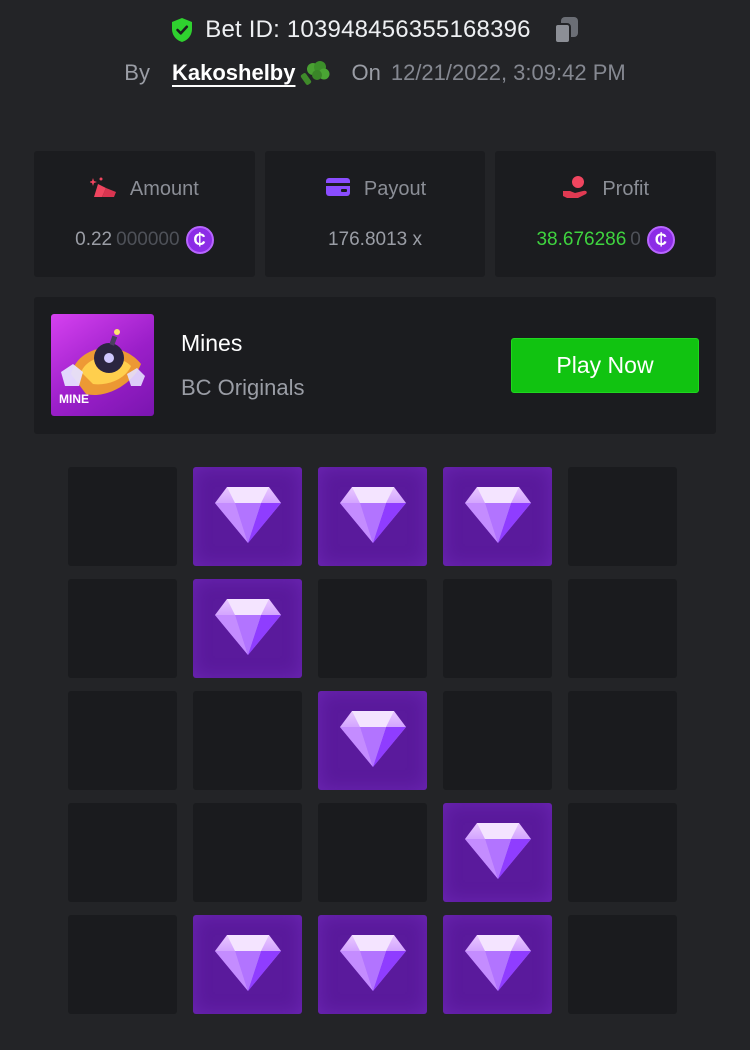  Describe the element at coordinates (103, 189) in the screenshot. I see `amount-icon` at that location.